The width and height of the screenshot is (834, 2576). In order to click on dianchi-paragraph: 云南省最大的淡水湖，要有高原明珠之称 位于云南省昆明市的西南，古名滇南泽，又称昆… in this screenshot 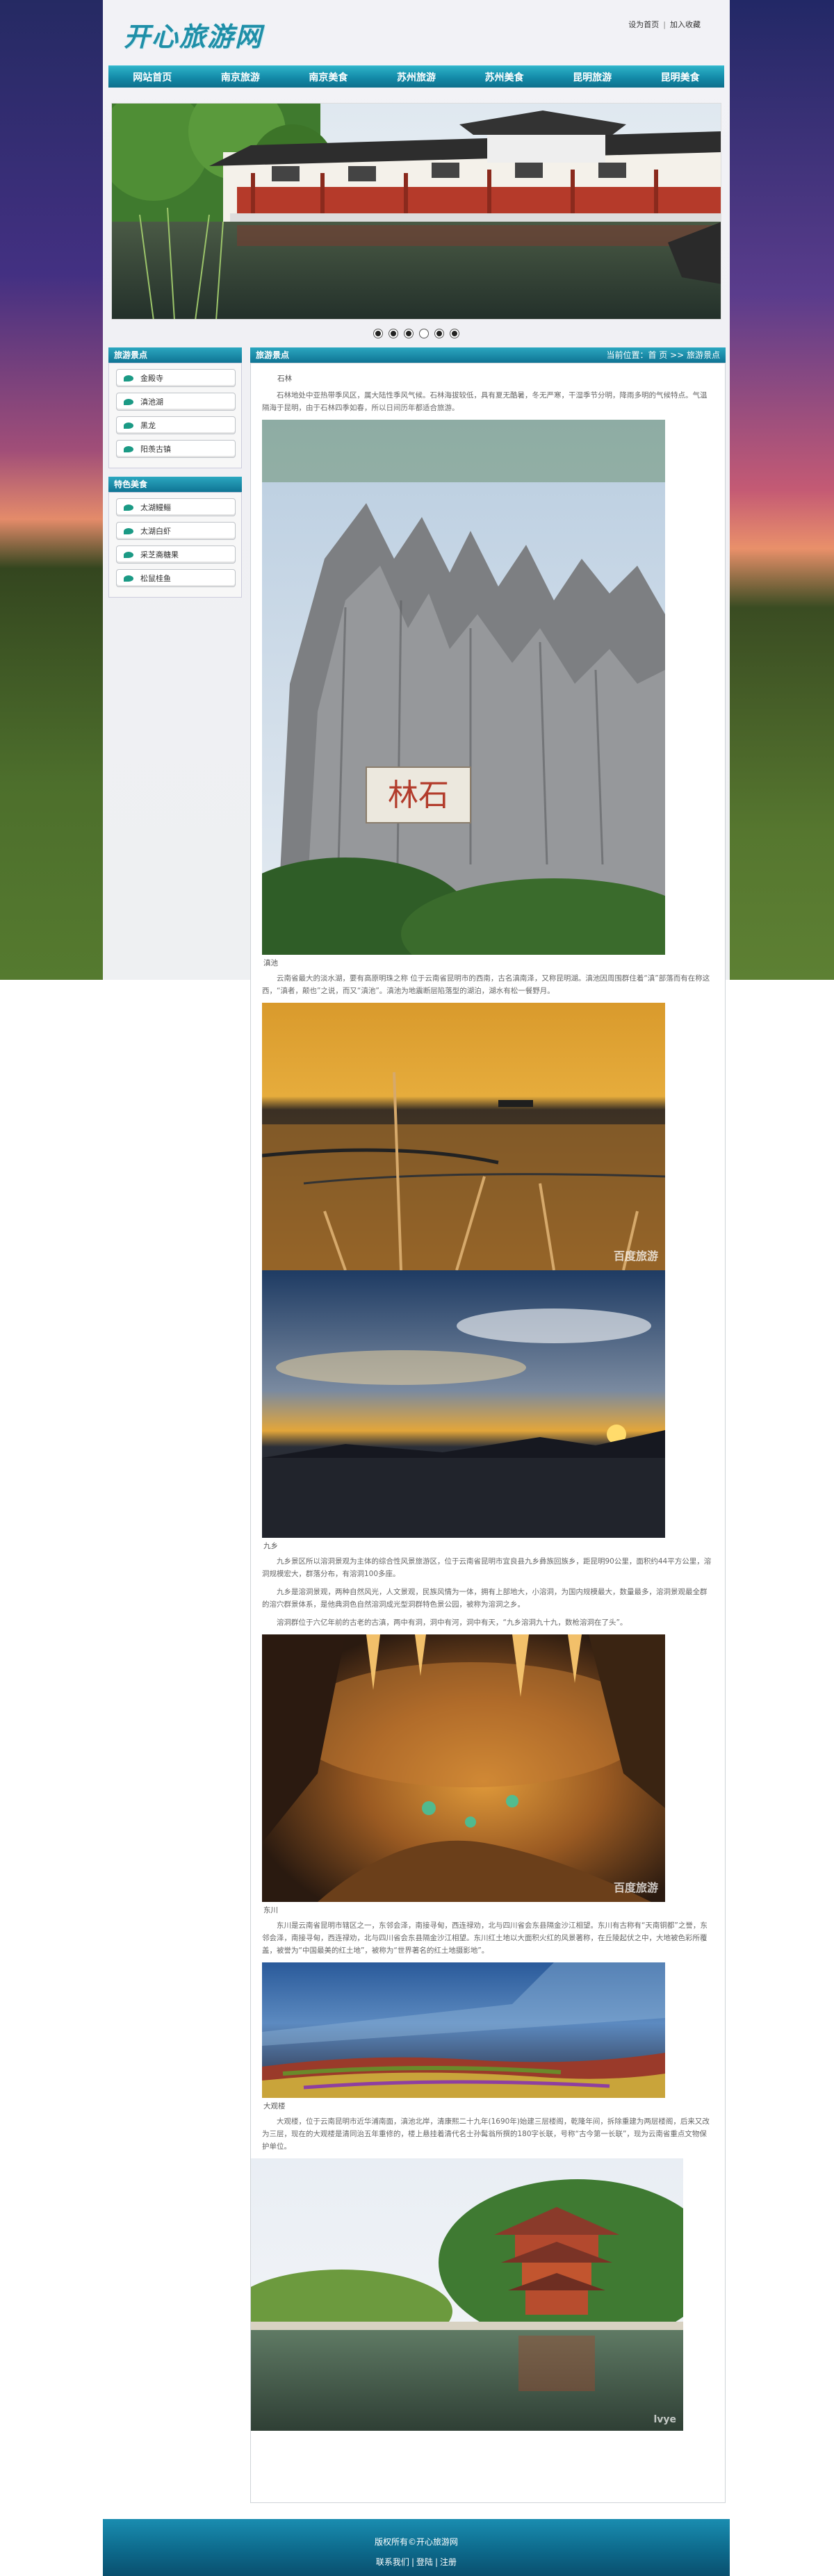, I will do `click(486, 985)`.